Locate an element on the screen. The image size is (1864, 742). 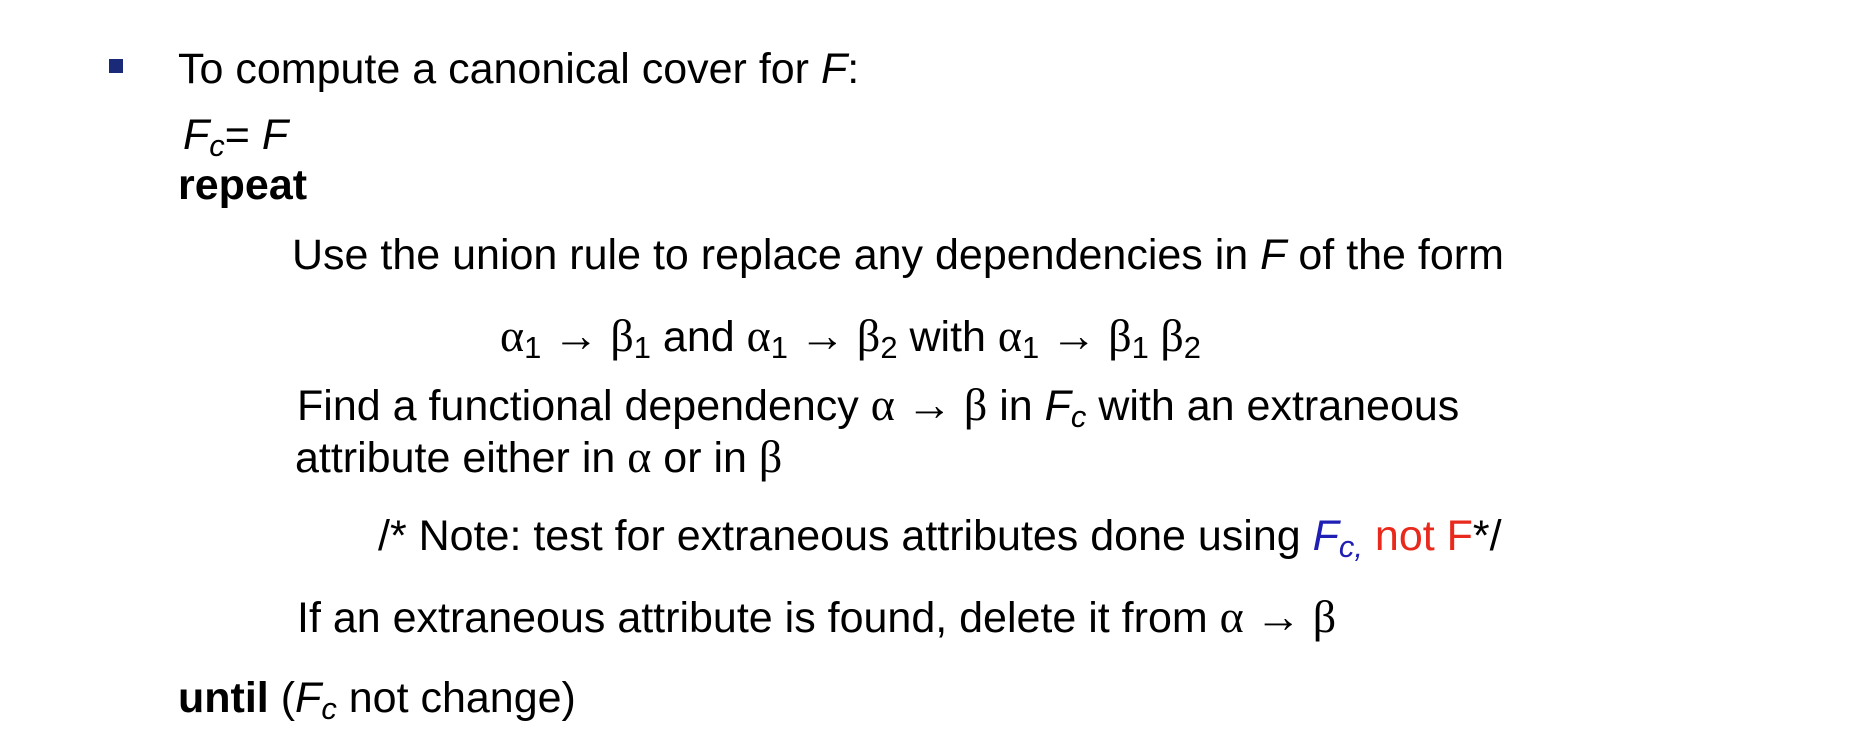
beta-4: β is located at coordinates (1166, 335).